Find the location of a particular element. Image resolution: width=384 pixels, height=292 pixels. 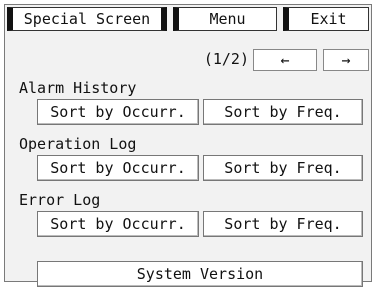

operation-log-sort-freq-button: Sort by Freq. is located at coordinates (283, 168).